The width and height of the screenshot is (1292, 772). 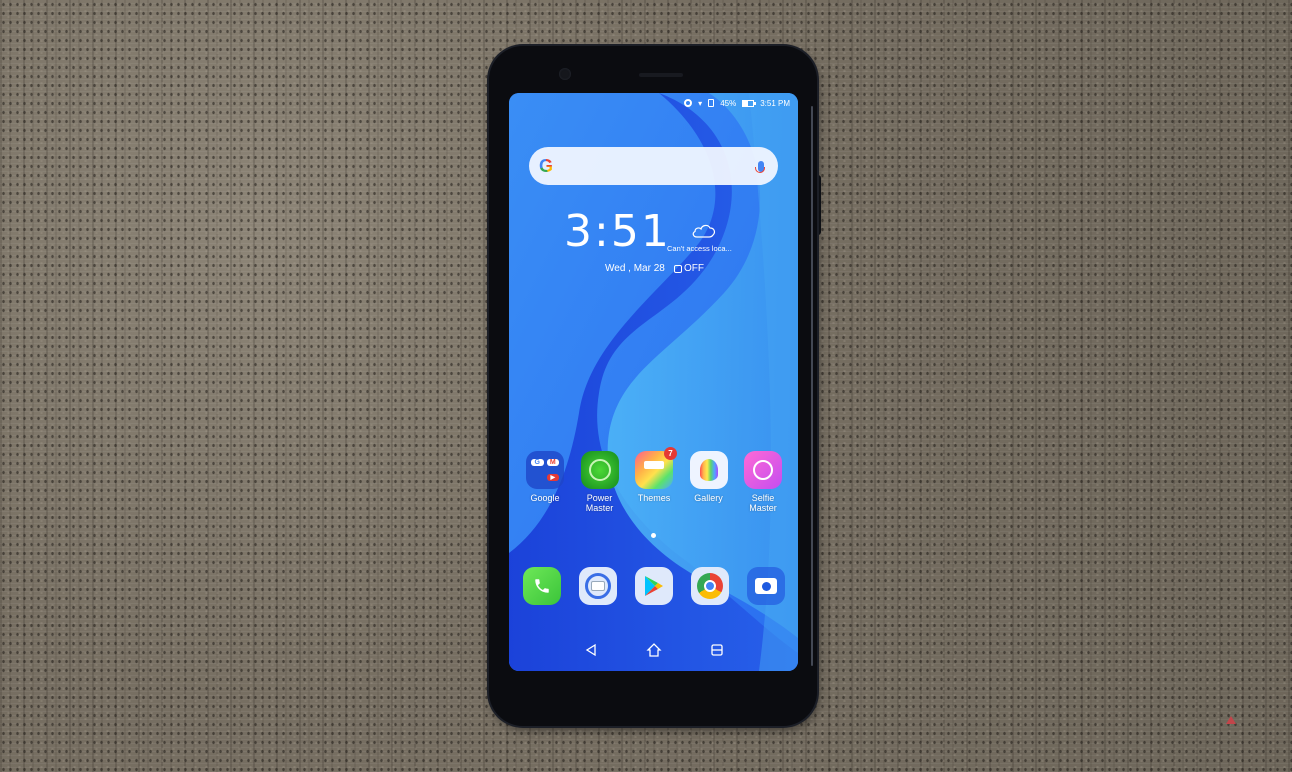 I want to click on status-time: 3:51 PM, so click(x=775, y=103).